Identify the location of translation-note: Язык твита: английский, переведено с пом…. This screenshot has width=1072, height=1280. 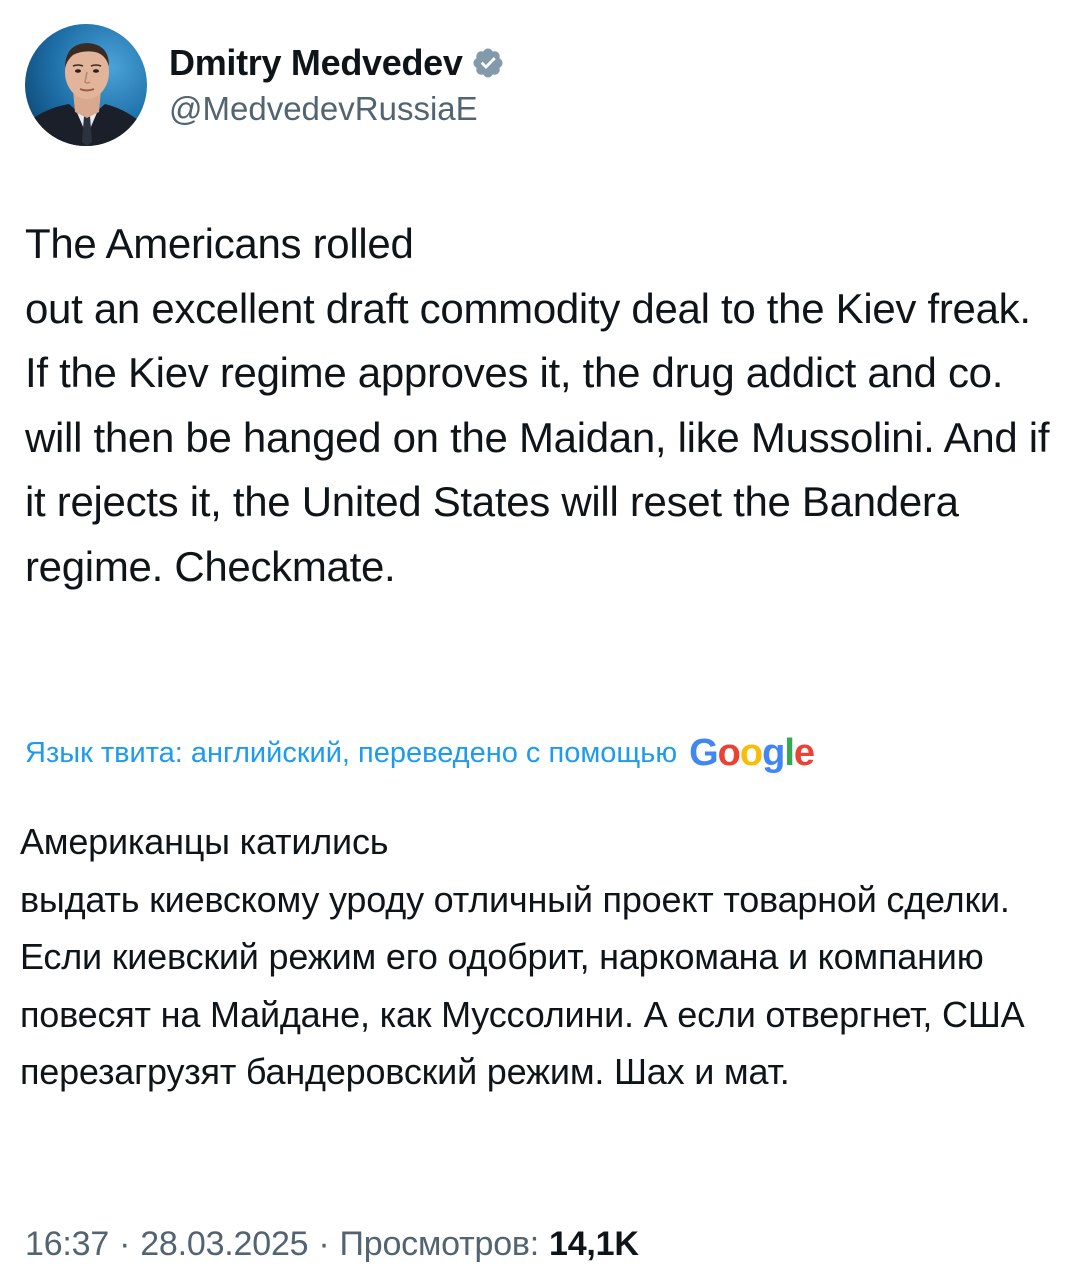
(420, 753).